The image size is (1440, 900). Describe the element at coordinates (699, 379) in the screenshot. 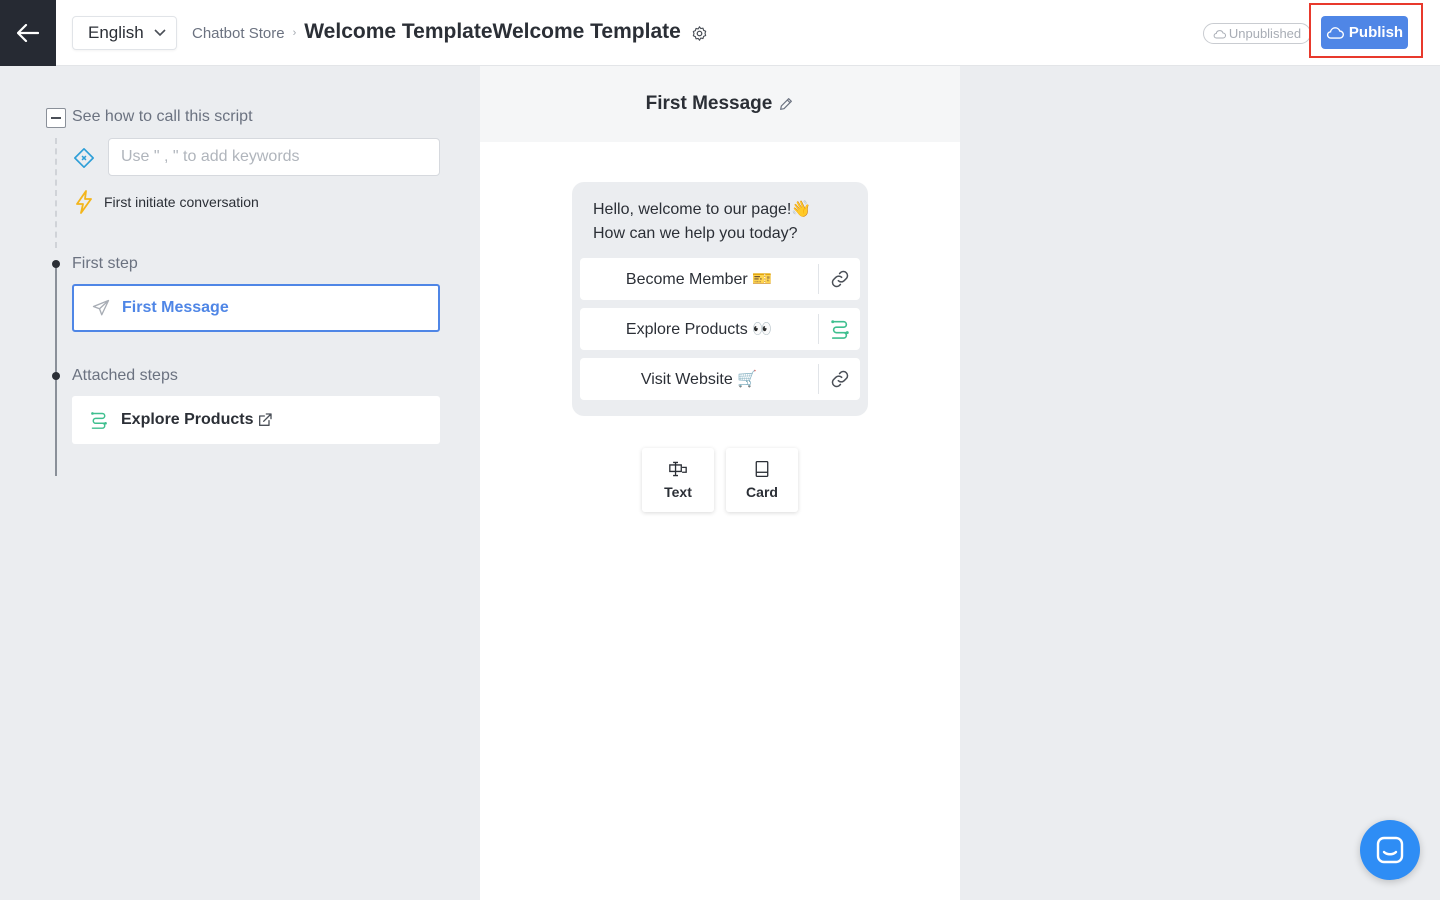

I see `reply-button-label: Visit Website 🛒` at that location.